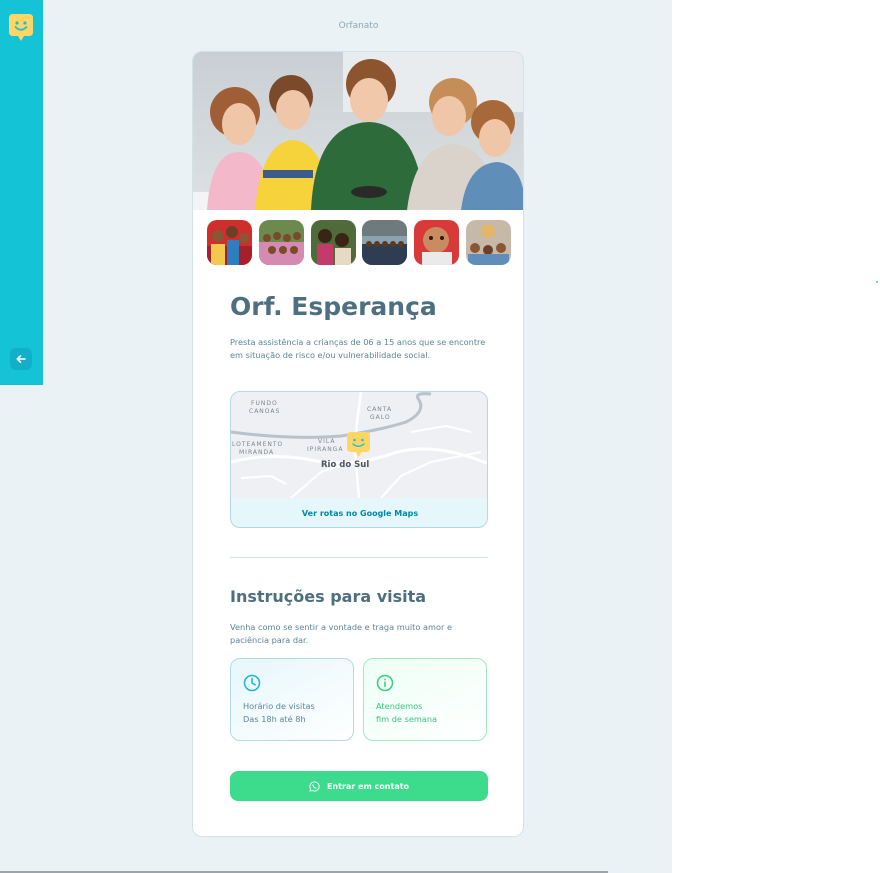 This screenshot has height=873, width=880. I want to click on map-label: GALO, so click(380, 417).